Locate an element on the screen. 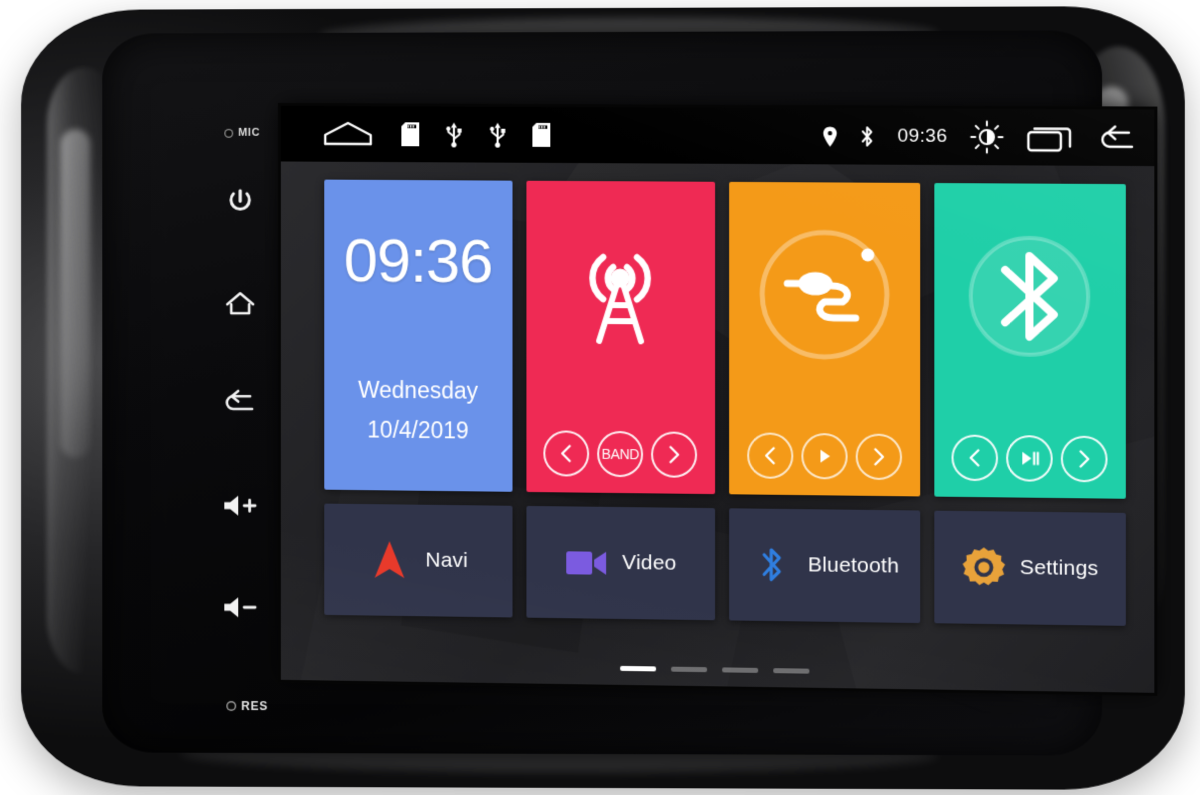  microphone-indicator: MIC is located at coordinates (241, 133).